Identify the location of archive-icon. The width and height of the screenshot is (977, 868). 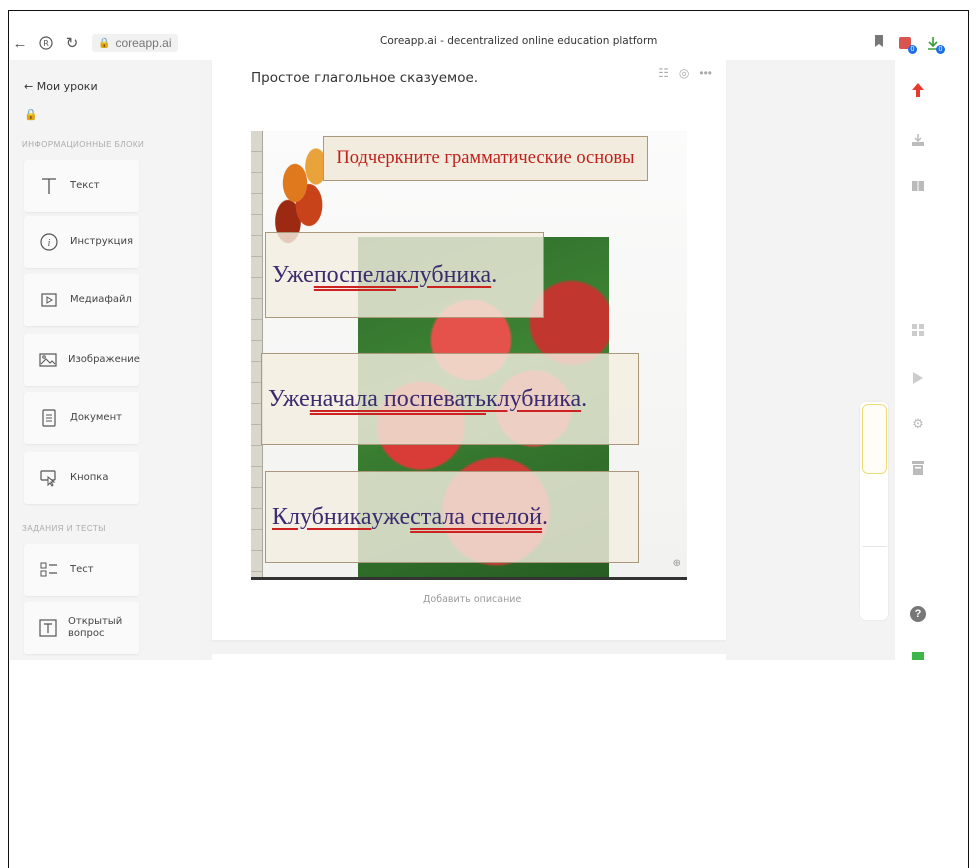
(918, 468).